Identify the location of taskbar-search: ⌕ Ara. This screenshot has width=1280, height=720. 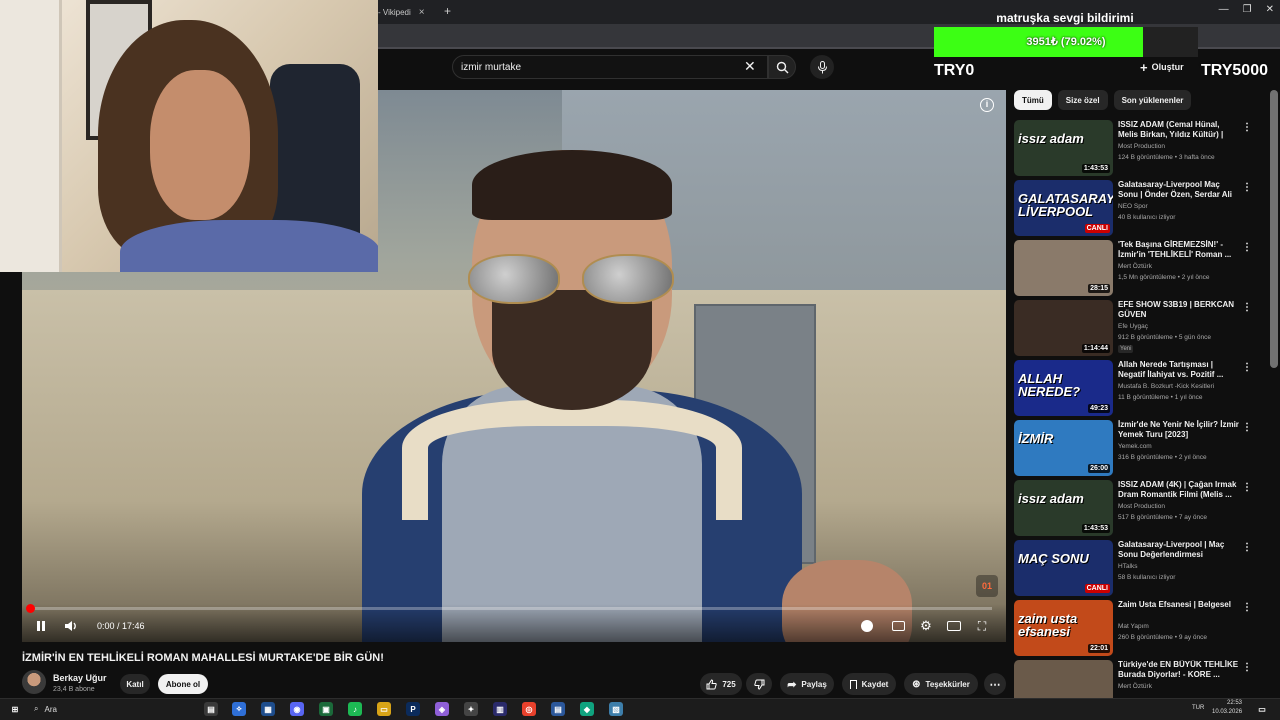
(109, 709).